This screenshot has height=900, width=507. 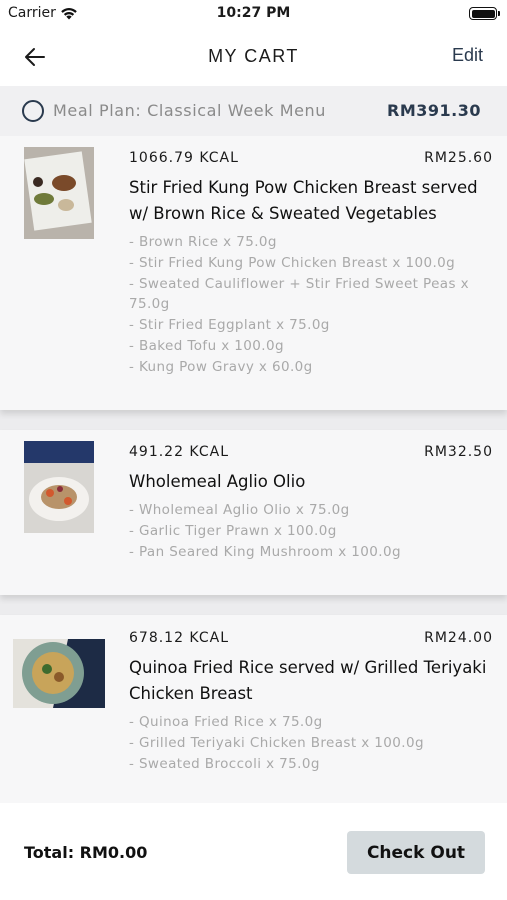 What do you see at coordinates (458, 452) in the screenshot?
I see `item-price: RM32.50` at bounding box center [458, 452].